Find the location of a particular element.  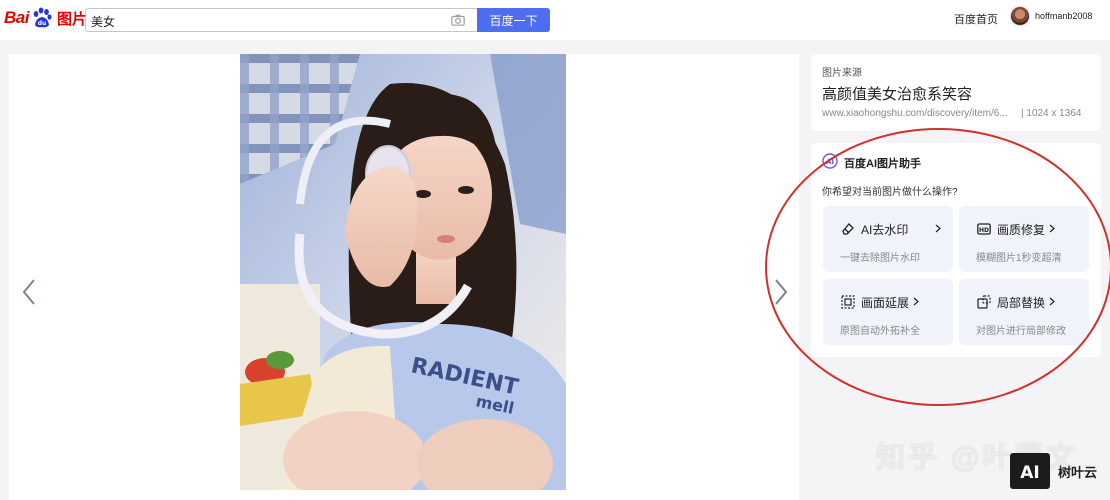

tool-label: 画质修复 is located at coordinates (1021, 230).